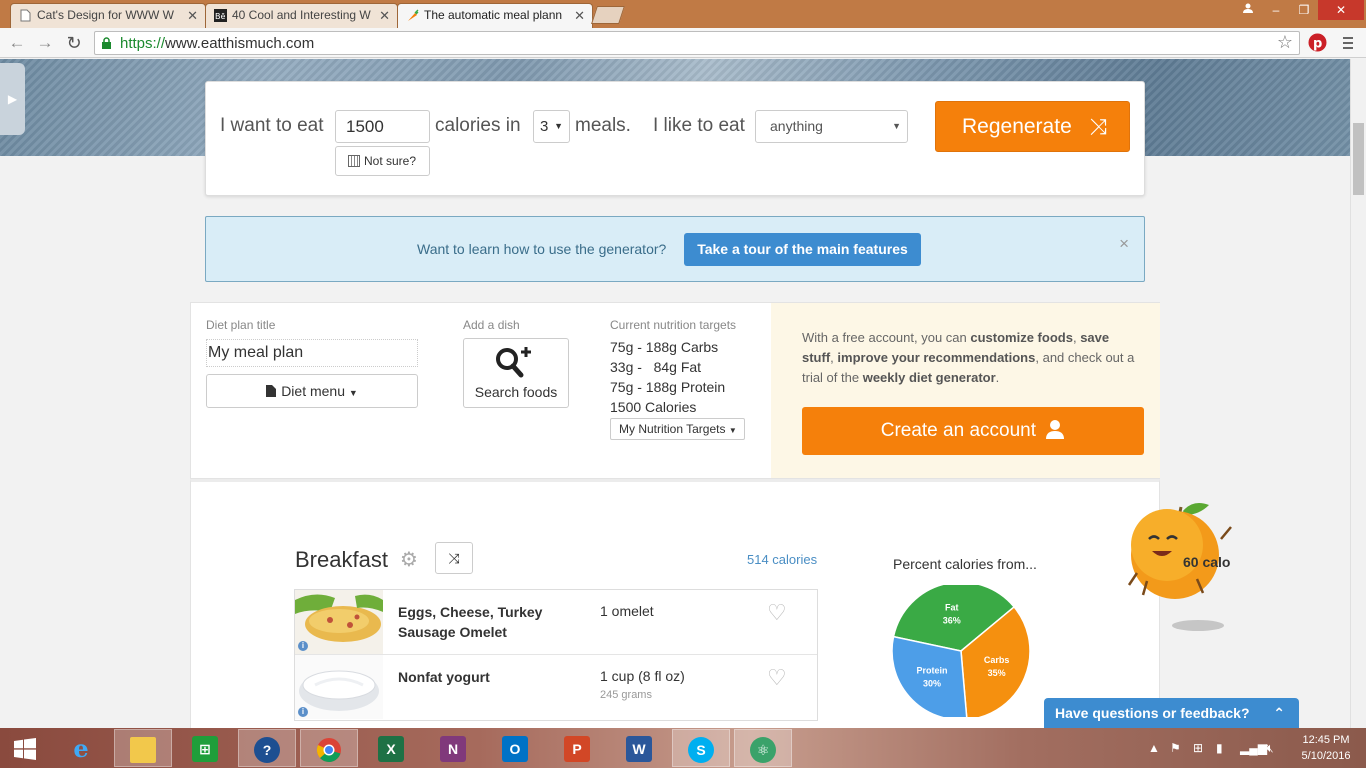  Describe the element at coordinates (241, 325) in the screenshot. I see `diet-plan-title-label: Diet plan title` at that location.